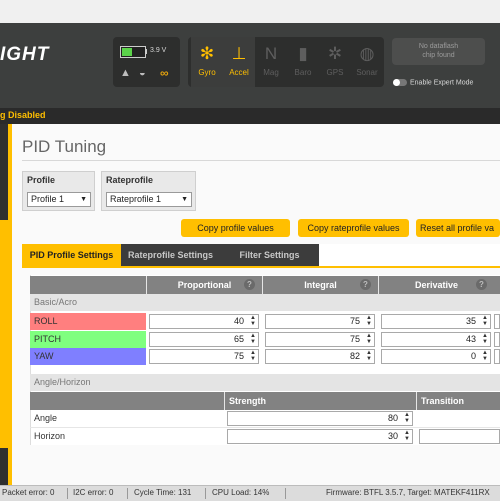 This screenshot has height=501, width=500. I want to click on column-label: Proportional, so click(204, 285).